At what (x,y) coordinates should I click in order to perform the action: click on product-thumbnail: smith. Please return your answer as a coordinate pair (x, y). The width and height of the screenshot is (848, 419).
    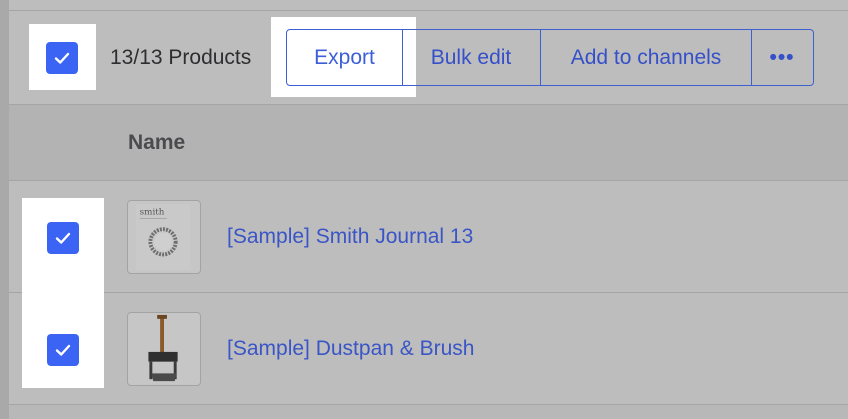
    Looking at the image, I should click on (164, 237).